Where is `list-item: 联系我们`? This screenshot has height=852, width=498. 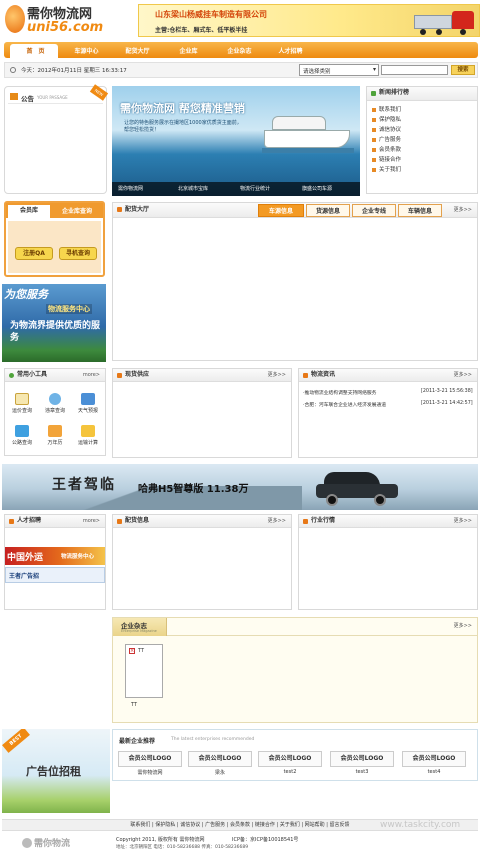 list-item: 联系我们 is located at coordinates (422, 110).